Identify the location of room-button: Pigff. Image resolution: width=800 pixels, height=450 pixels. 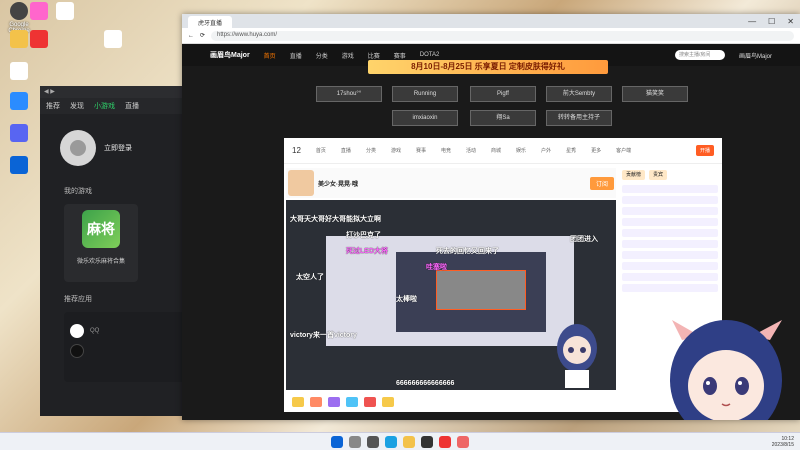
(503, 94).